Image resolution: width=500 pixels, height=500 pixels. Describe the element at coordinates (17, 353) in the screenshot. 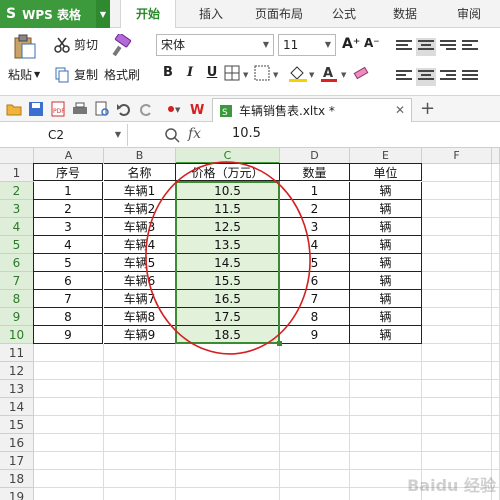

I see `row-header-11: 11` at that location.